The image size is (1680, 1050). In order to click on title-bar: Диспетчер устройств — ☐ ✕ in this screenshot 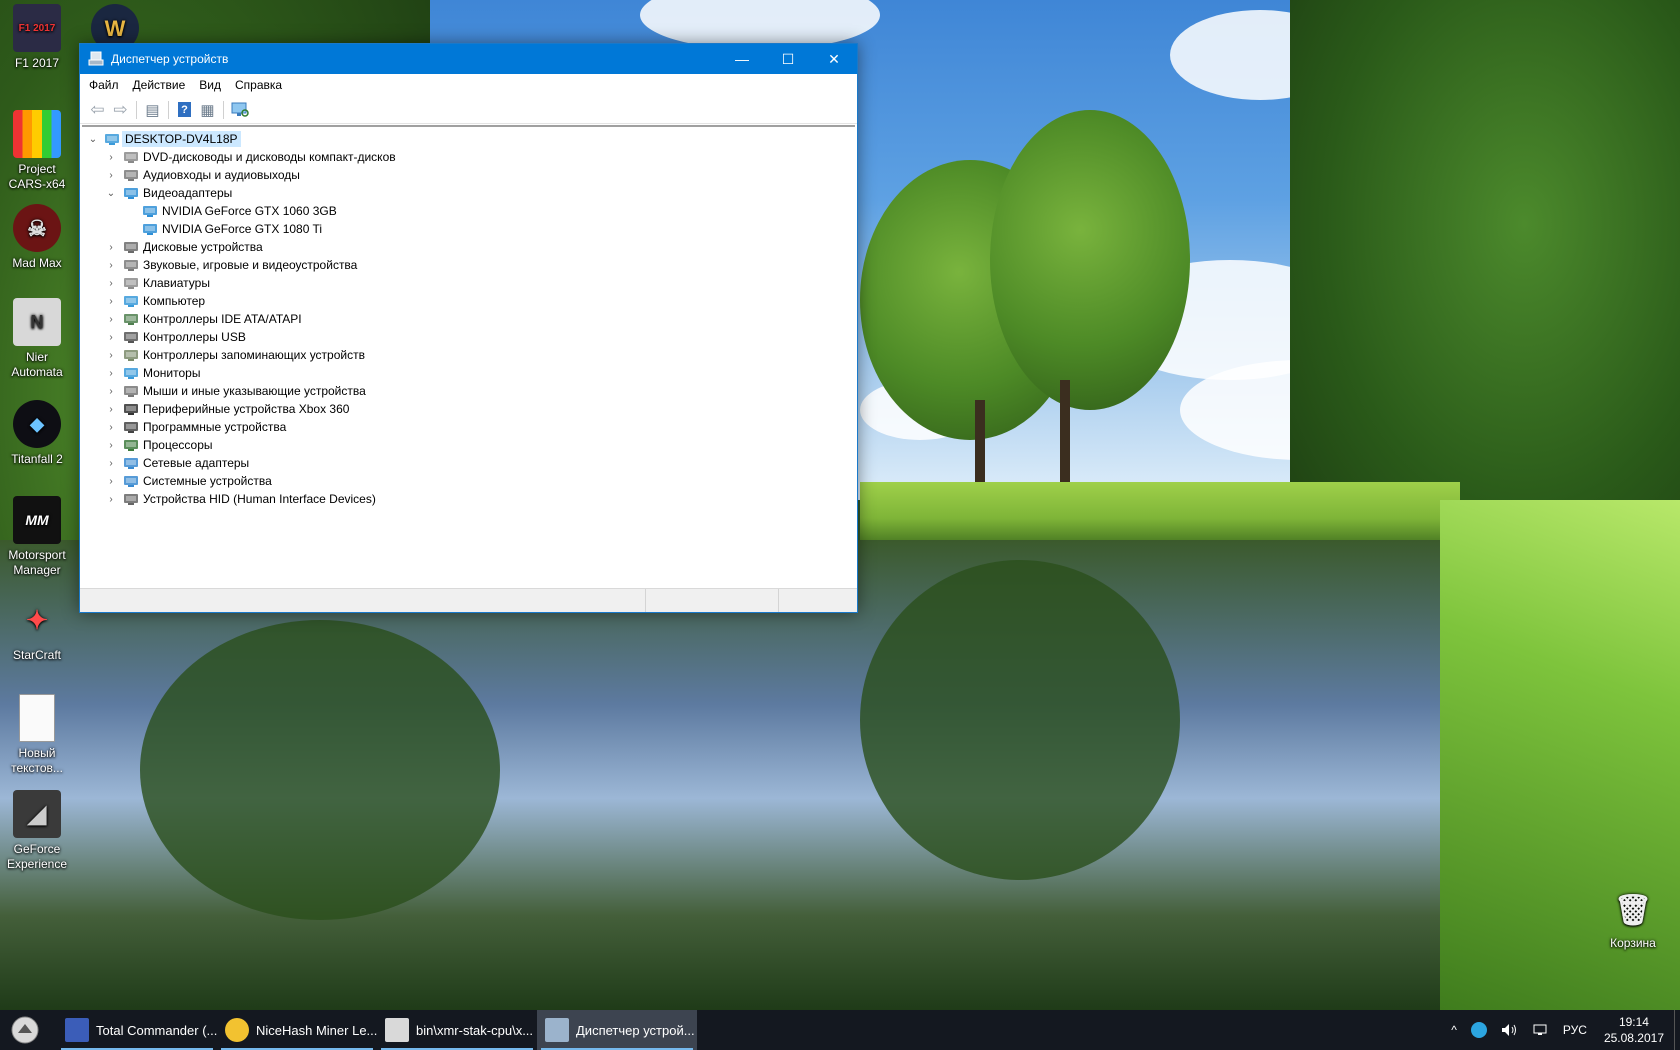, I will do `click(468, 59)`.